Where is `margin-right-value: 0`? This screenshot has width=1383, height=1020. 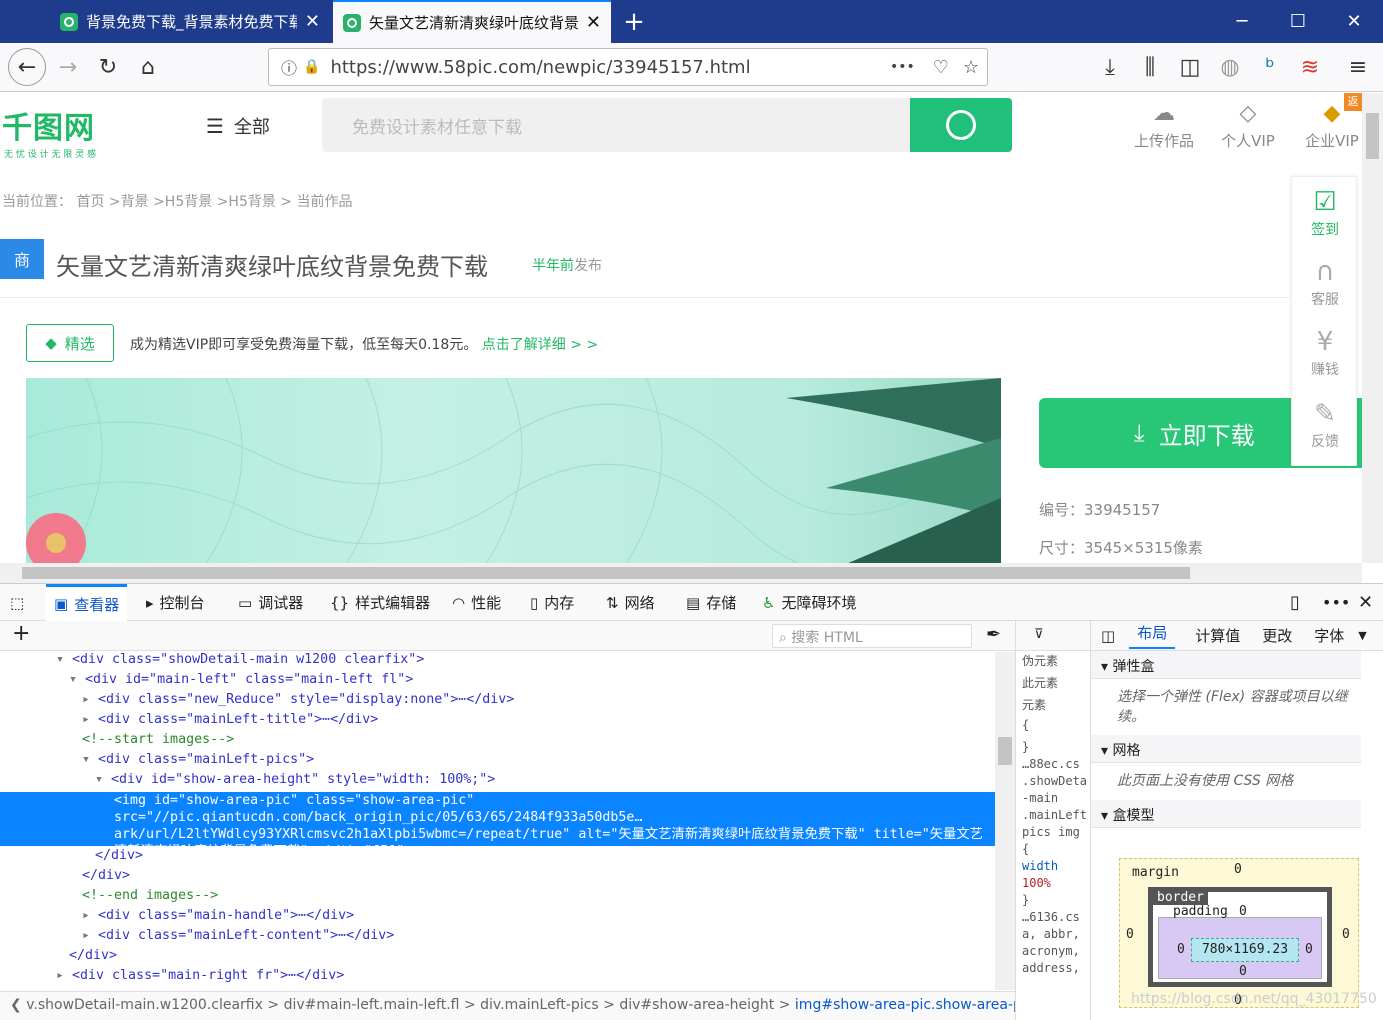 margin-right-value: 0 is located at coordinates (1346, 934).